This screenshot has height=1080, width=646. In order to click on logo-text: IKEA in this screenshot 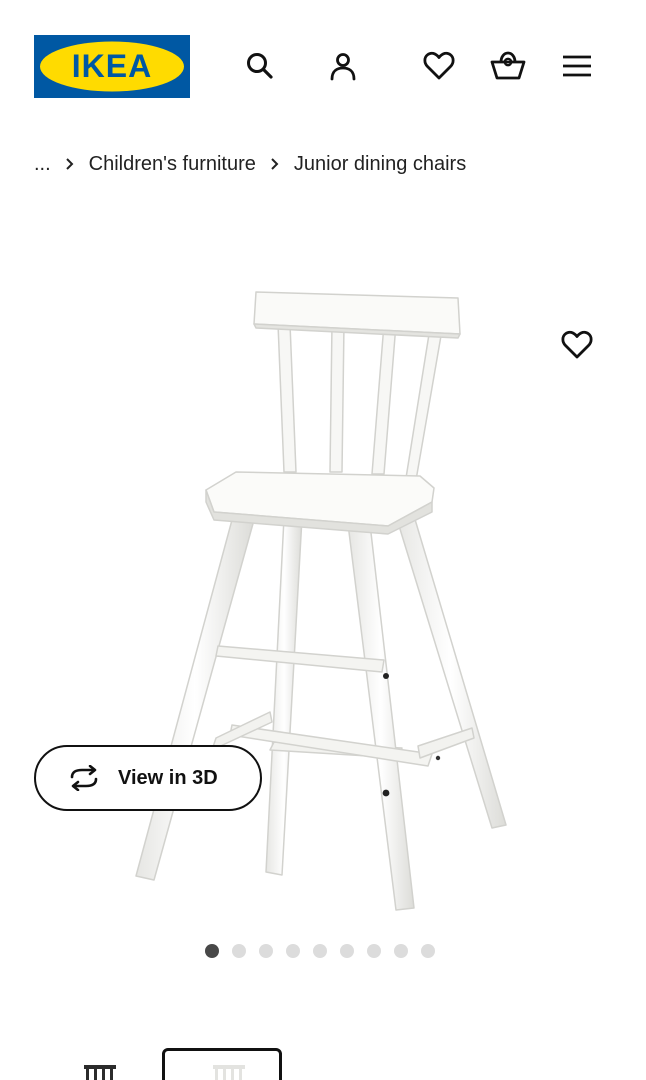, I will do `click(112, 66)`.